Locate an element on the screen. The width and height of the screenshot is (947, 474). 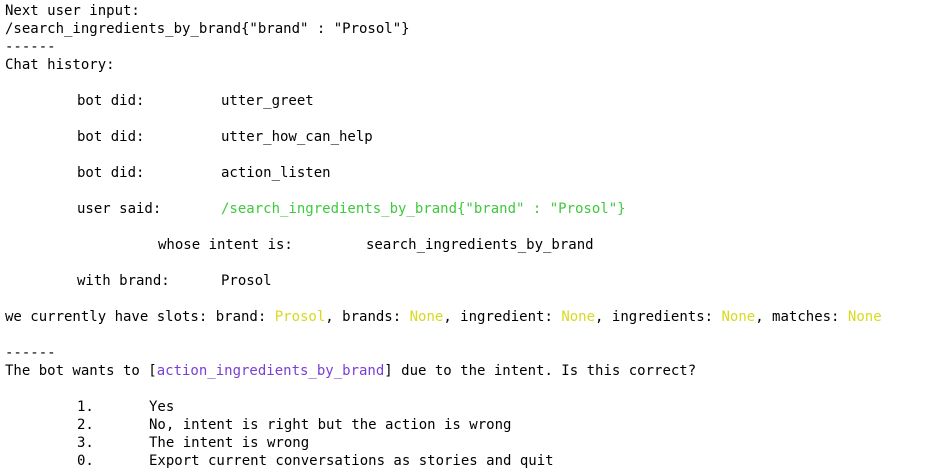
option-key: 1. is located at coordinates (85, 407).